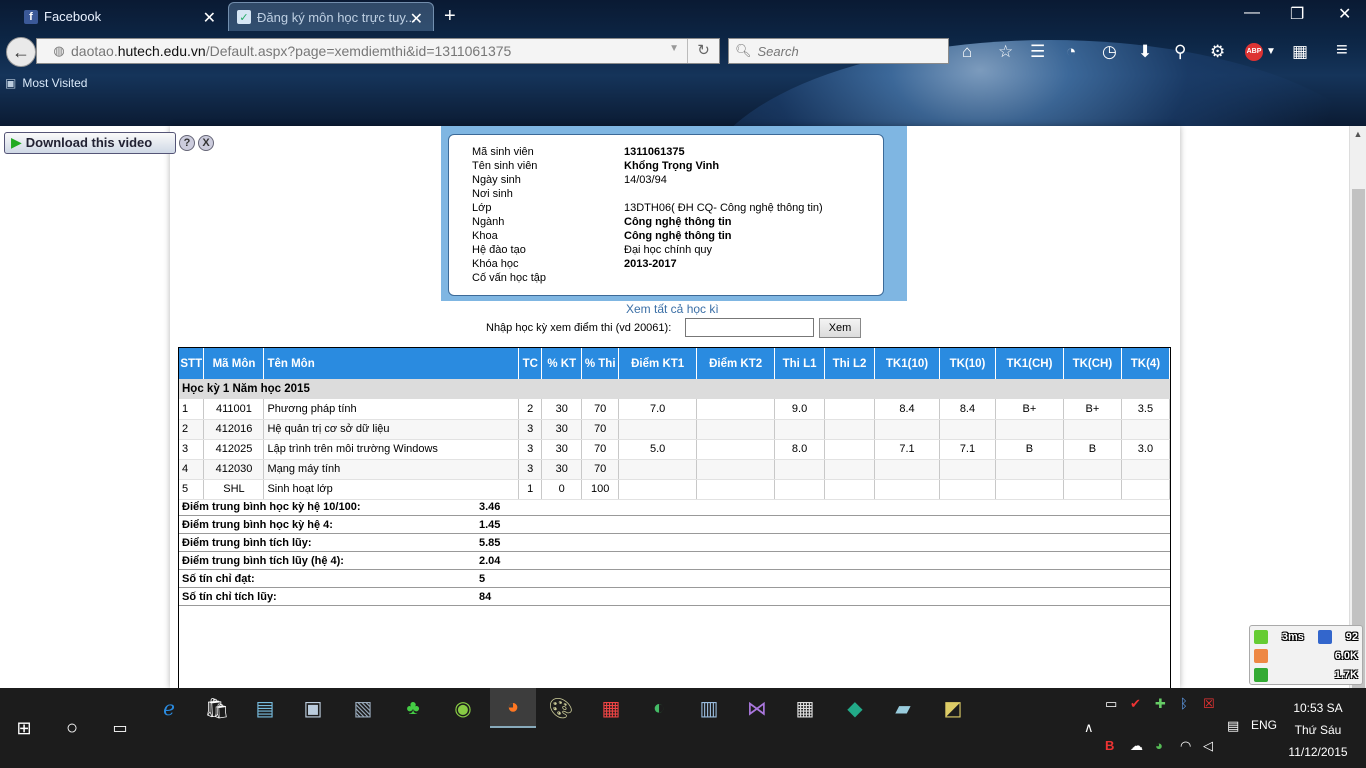 The image size is (1366, 768). What do you see at coordinates (391, 363) in the screenshot?
I see `column-header: Tên Môn` at bounding box center [391, 363].